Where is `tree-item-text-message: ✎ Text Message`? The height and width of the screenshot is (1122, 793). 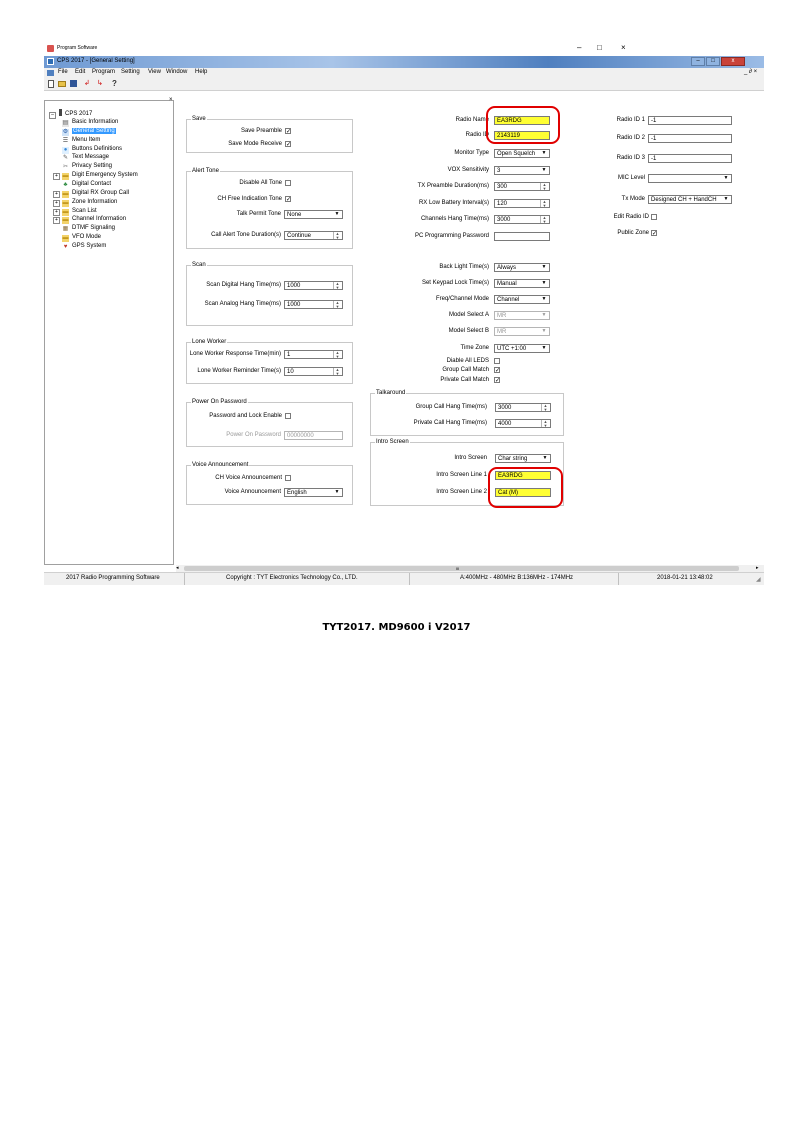
tree-item-text-message: ✎ Text Message is located at coordinates (81, 158).